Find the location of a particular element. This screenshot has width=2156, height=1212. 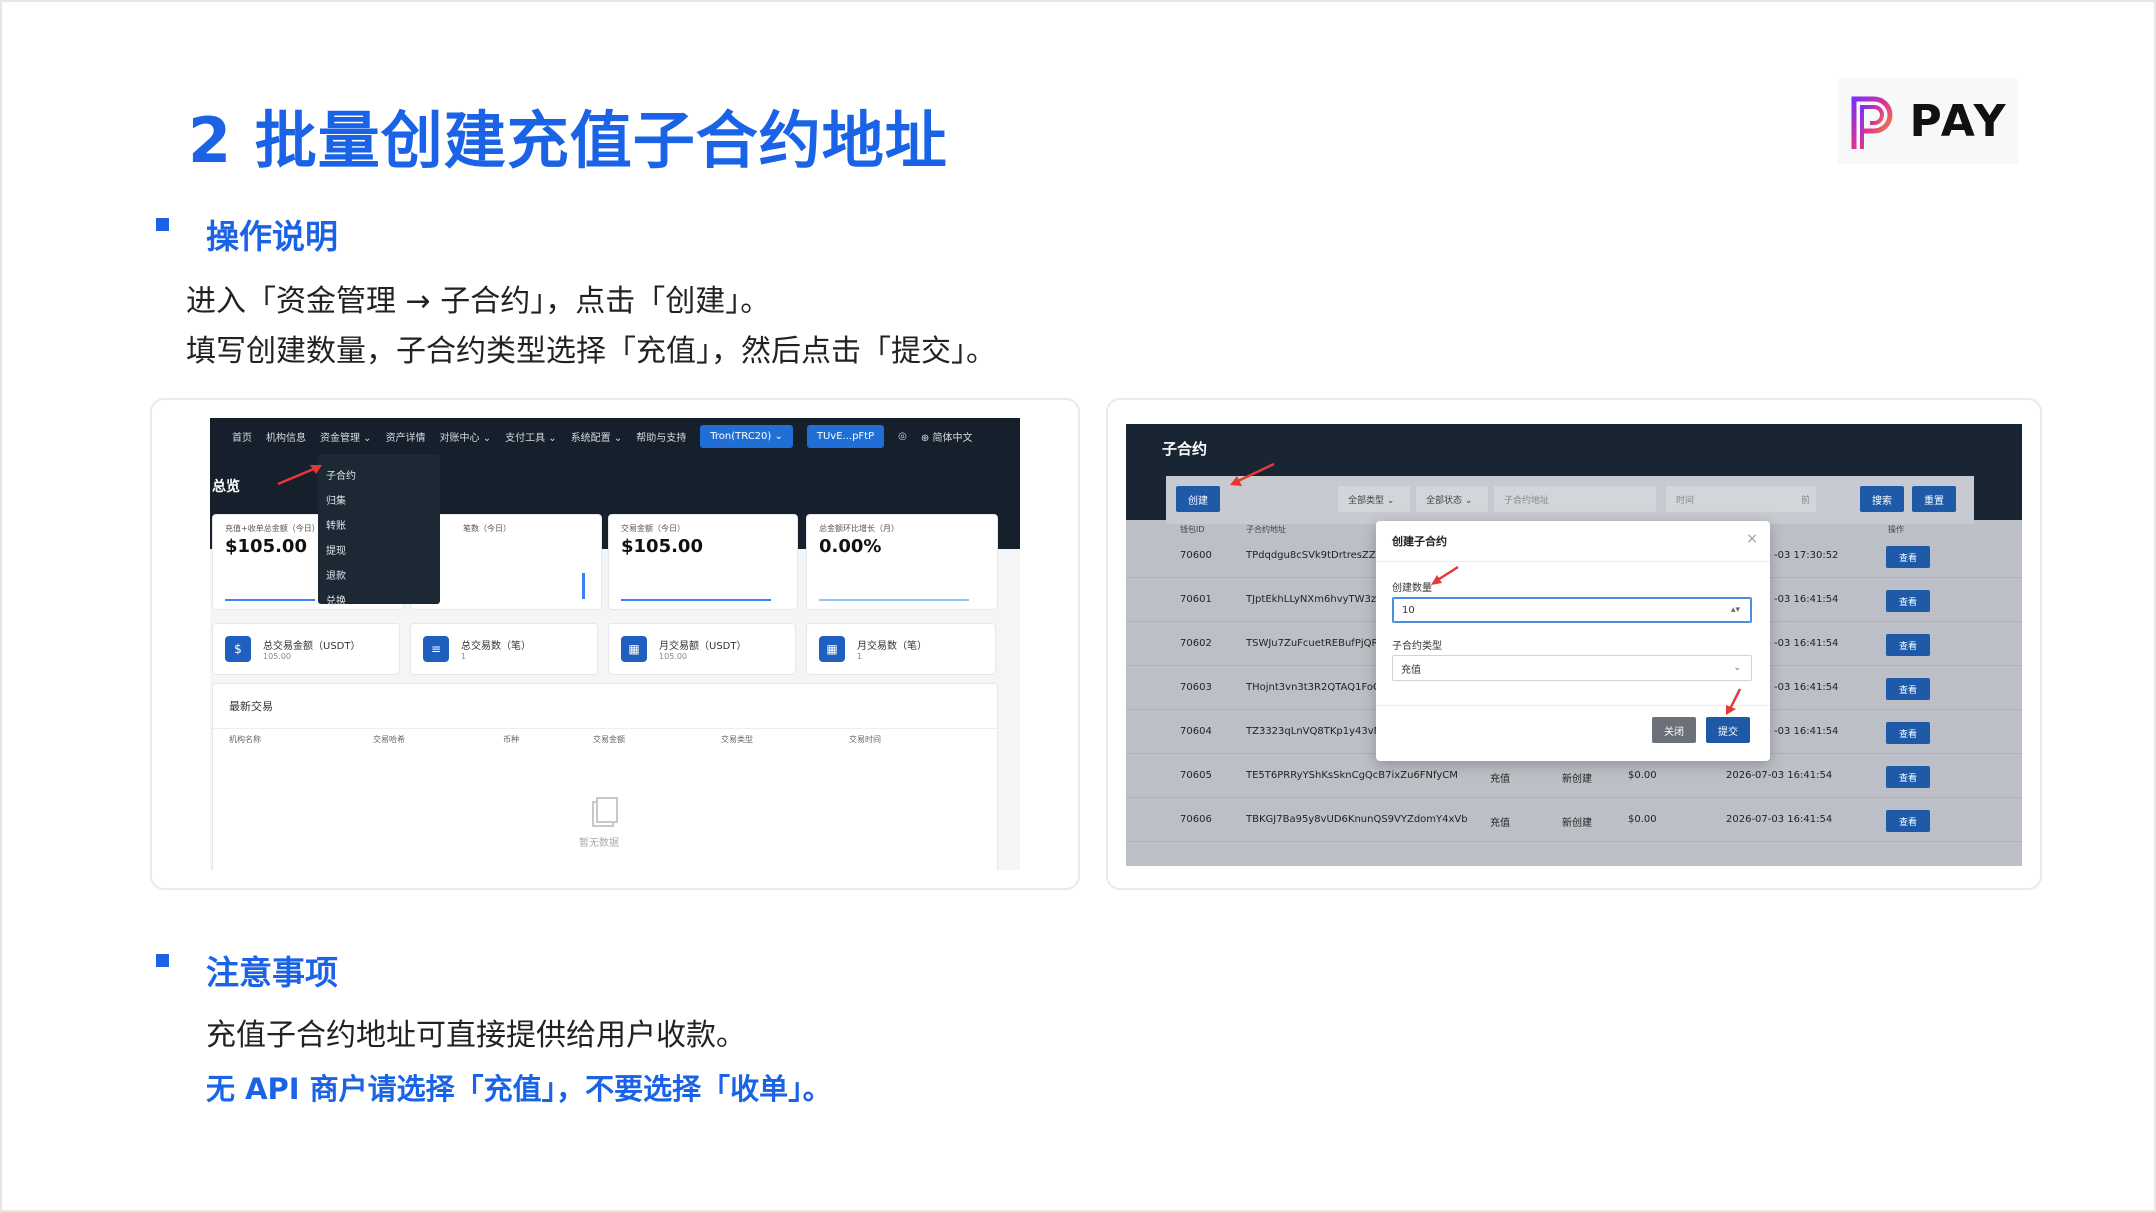

col-currency: 币种 is located at coordinates (511, 739).